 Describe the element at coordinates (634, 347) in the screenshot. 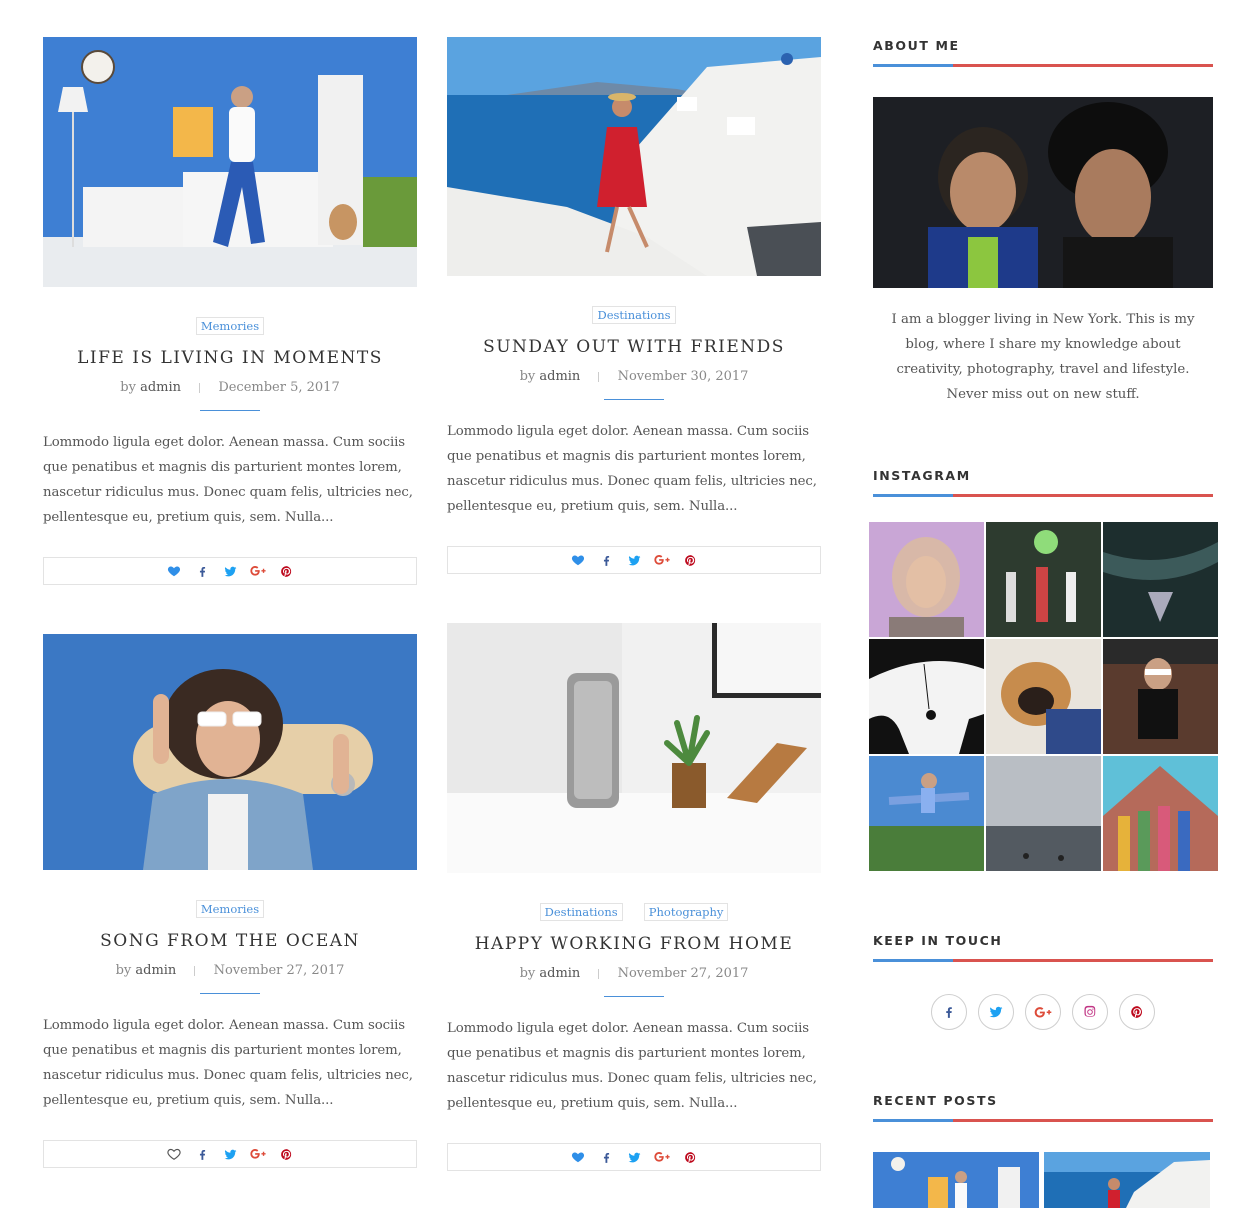

I see `post-title: SUNDAY OUT WITH FRIENDS` at that location.